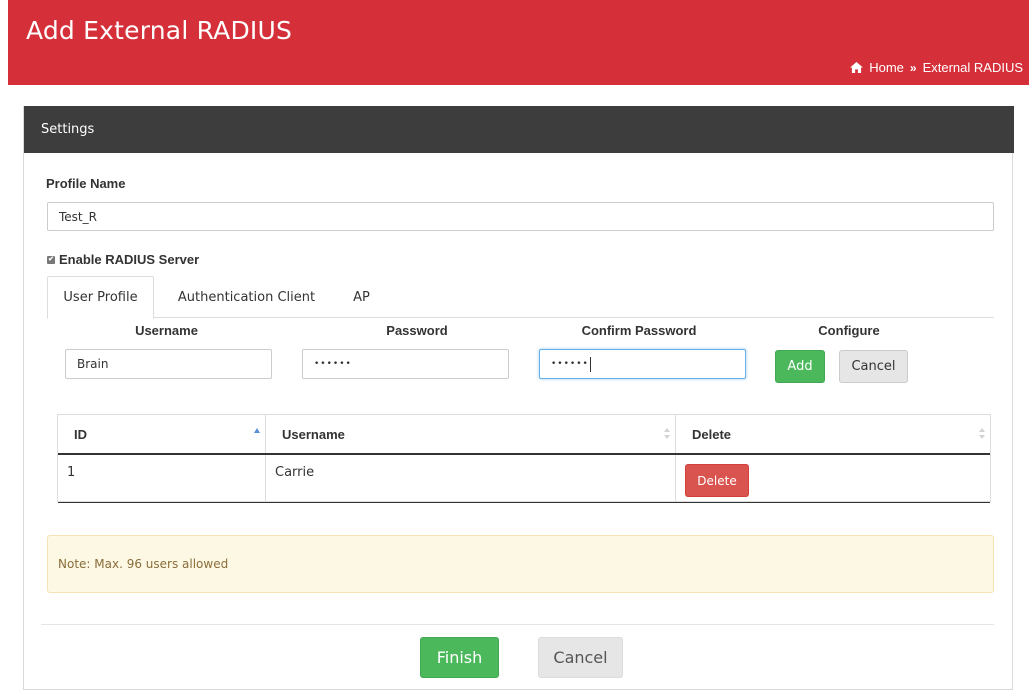  I want to click on users-table: ID Username Delete 1 Carrie Delete, so click(524, 458).